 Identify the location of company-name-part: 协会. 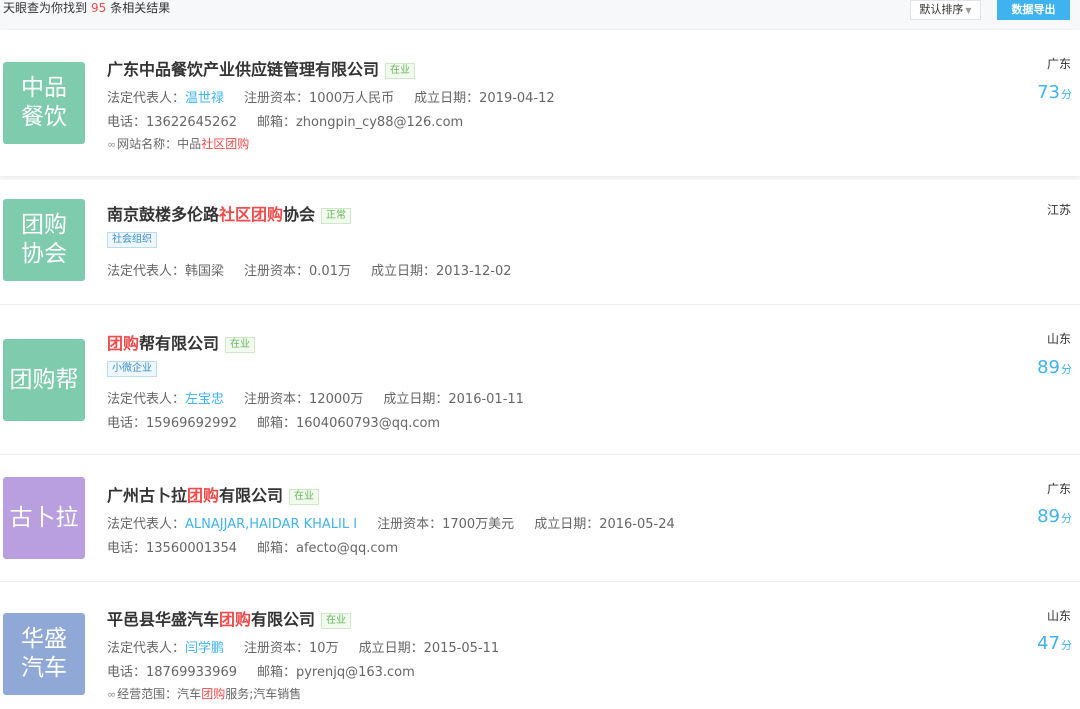
(299, 214).